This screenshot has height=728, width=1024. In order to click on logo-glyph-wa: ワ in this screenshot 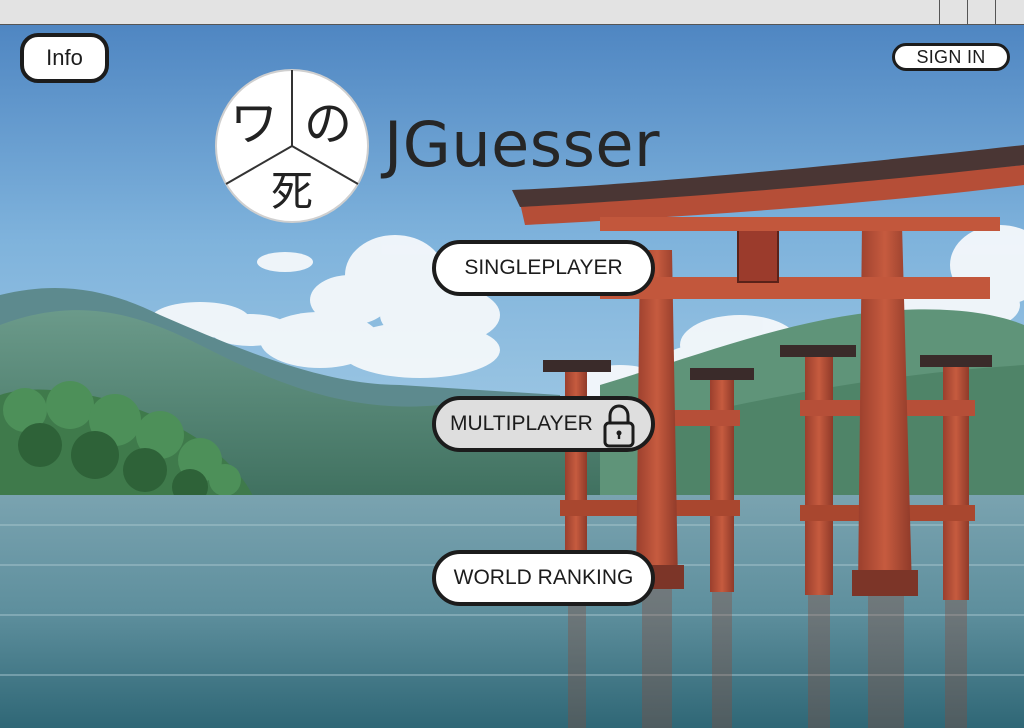, I will do `click(254, 124)`.